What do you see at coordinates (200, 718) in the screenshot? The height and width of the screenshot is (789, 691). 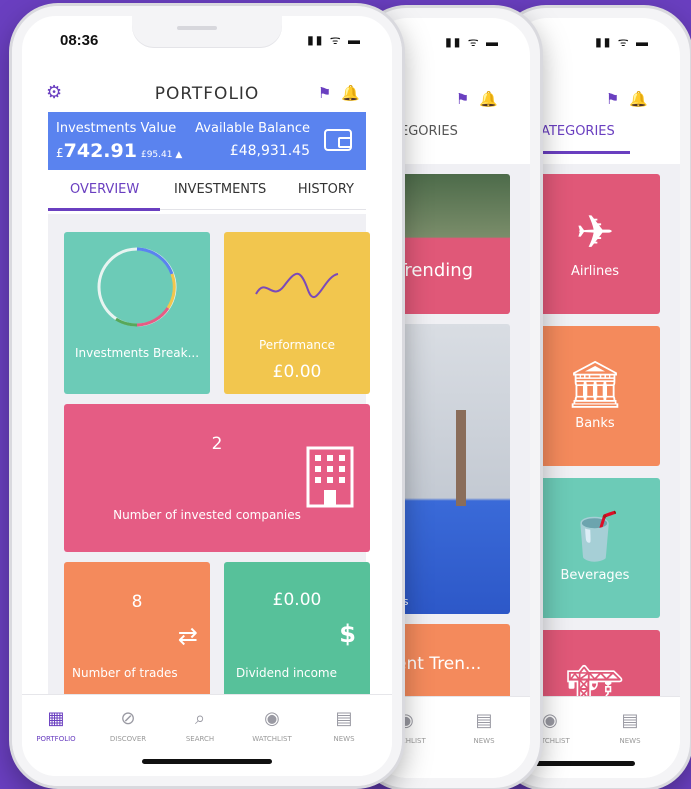 I see `search-camera-icon: ⌕` at bounding box center [200, 718].